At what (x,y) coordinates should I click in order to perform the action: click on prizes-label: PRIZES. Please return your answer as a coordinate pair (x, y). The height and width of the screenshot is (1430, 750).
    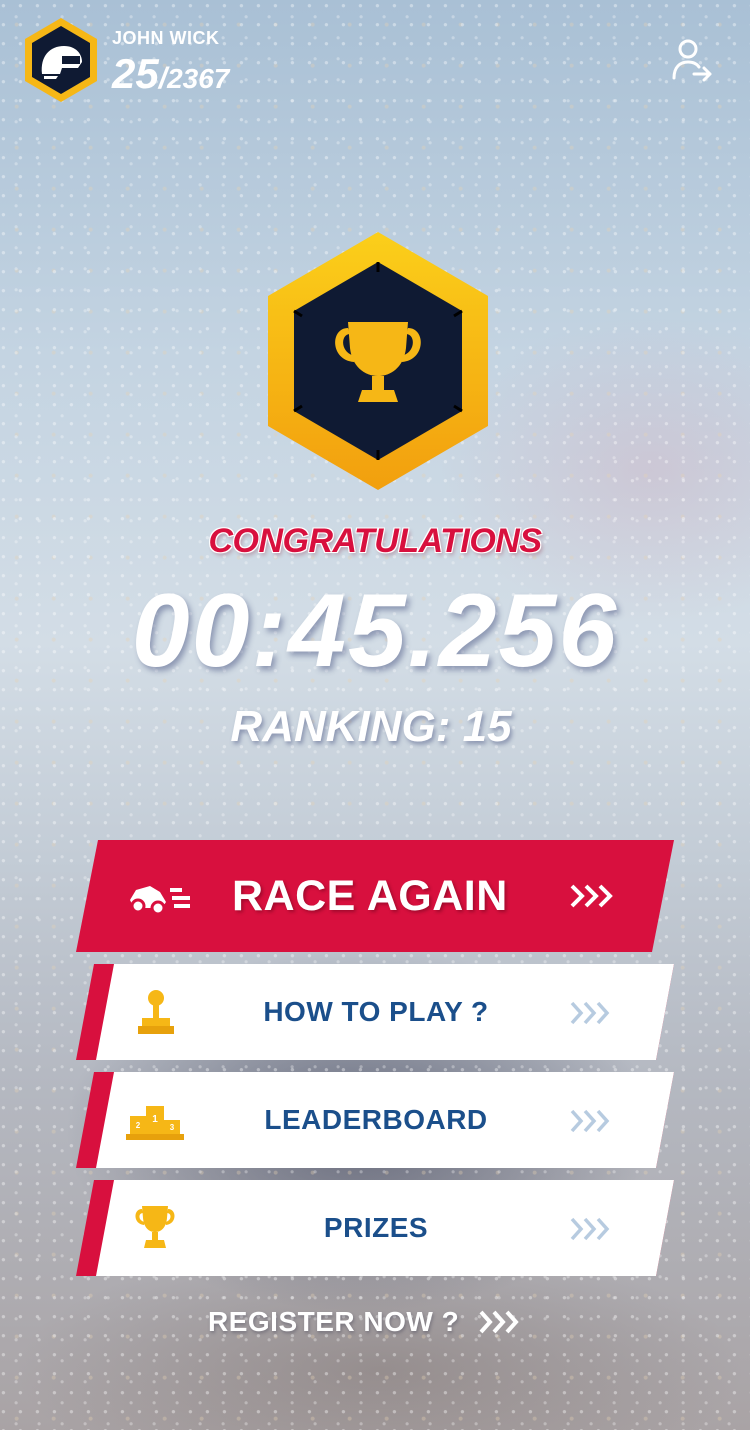
    Looking at the image, I should click on (376, 1227).